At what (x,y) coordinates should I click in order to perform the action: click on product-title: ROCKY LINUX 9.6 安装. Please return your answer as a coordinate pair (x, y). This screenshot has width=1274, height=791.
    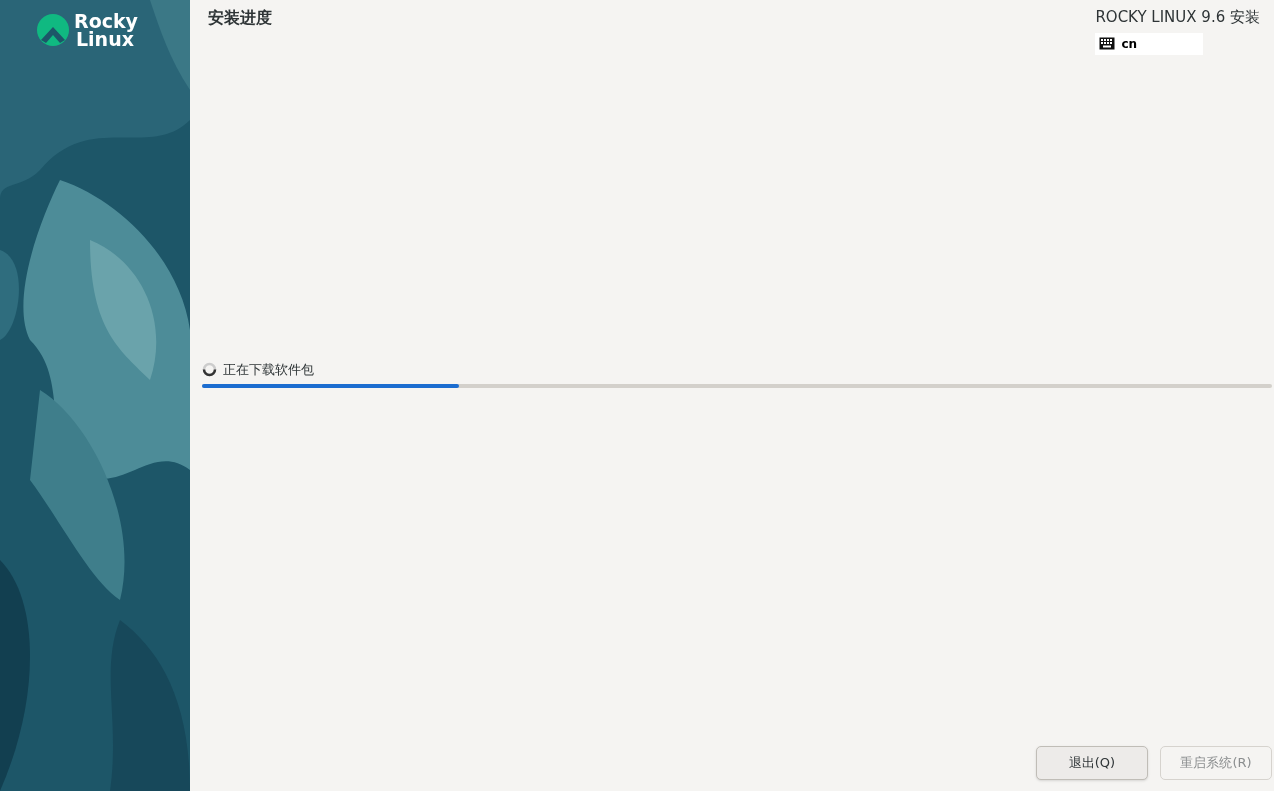
    Looking at the image, I should click on (1177, 17).